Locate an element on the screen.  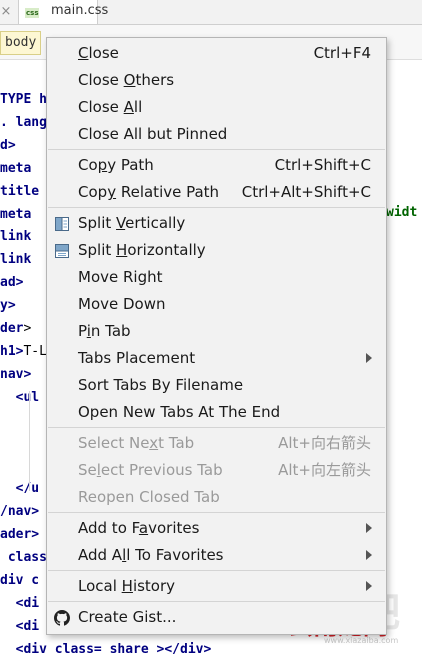
menu-item-label: Reopen Closed Tab is located at coordinates (149, 497).